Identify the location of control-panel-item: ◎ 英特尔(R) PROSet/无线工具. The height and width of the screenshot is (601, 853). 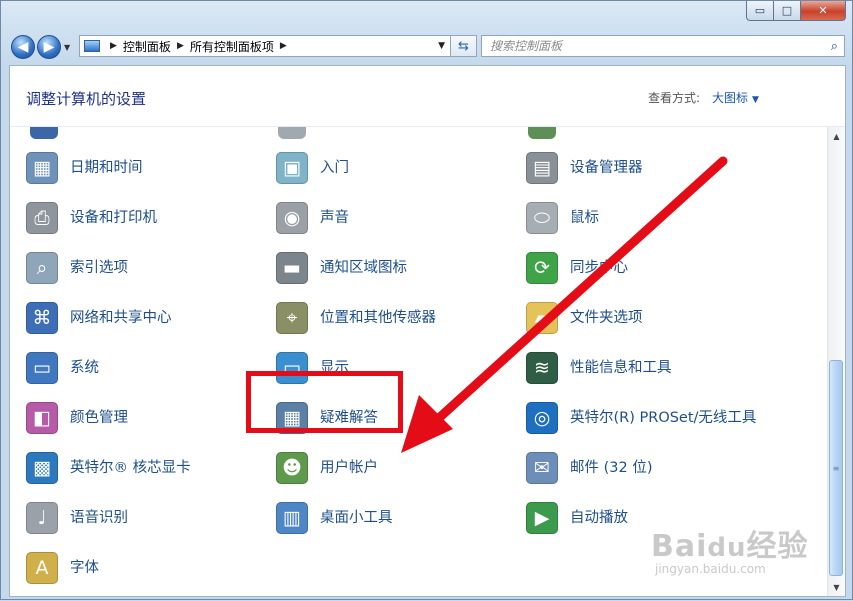
(646, 418).